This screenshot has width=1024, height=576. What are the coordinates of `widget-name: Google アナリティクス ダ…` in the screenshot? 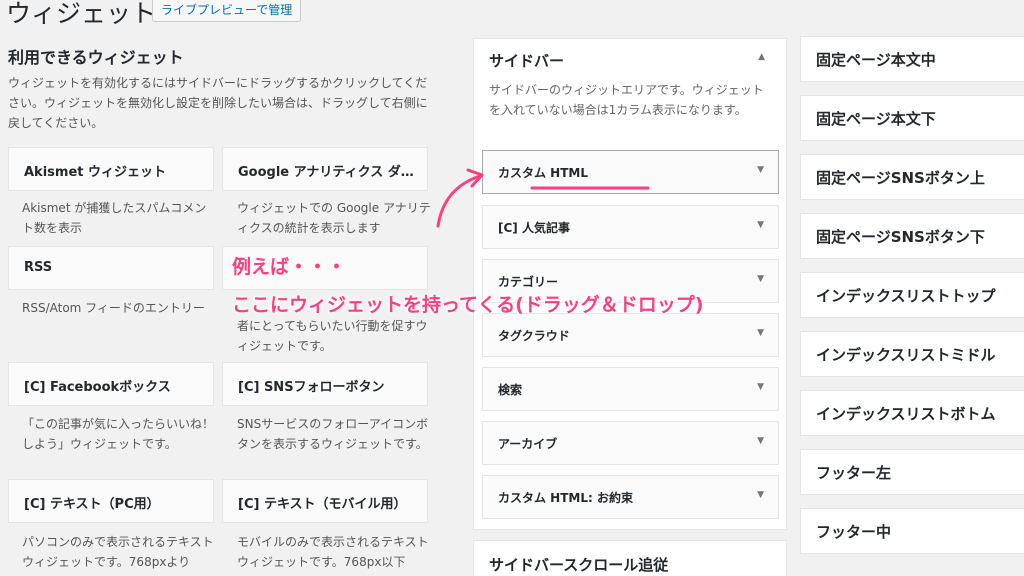 It's located at (326, 172).